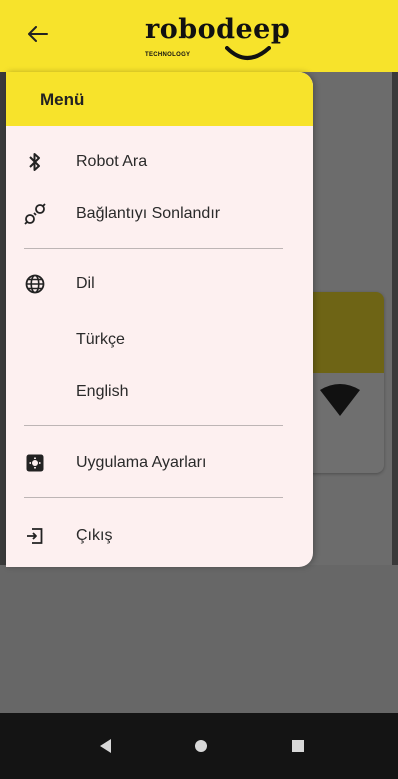 The image size is (398, 779). What do you see at coordinates (159, 536) in the screenshot?
I see `menu-item-cikis: Çıkış` at bounding box center [159, 536].